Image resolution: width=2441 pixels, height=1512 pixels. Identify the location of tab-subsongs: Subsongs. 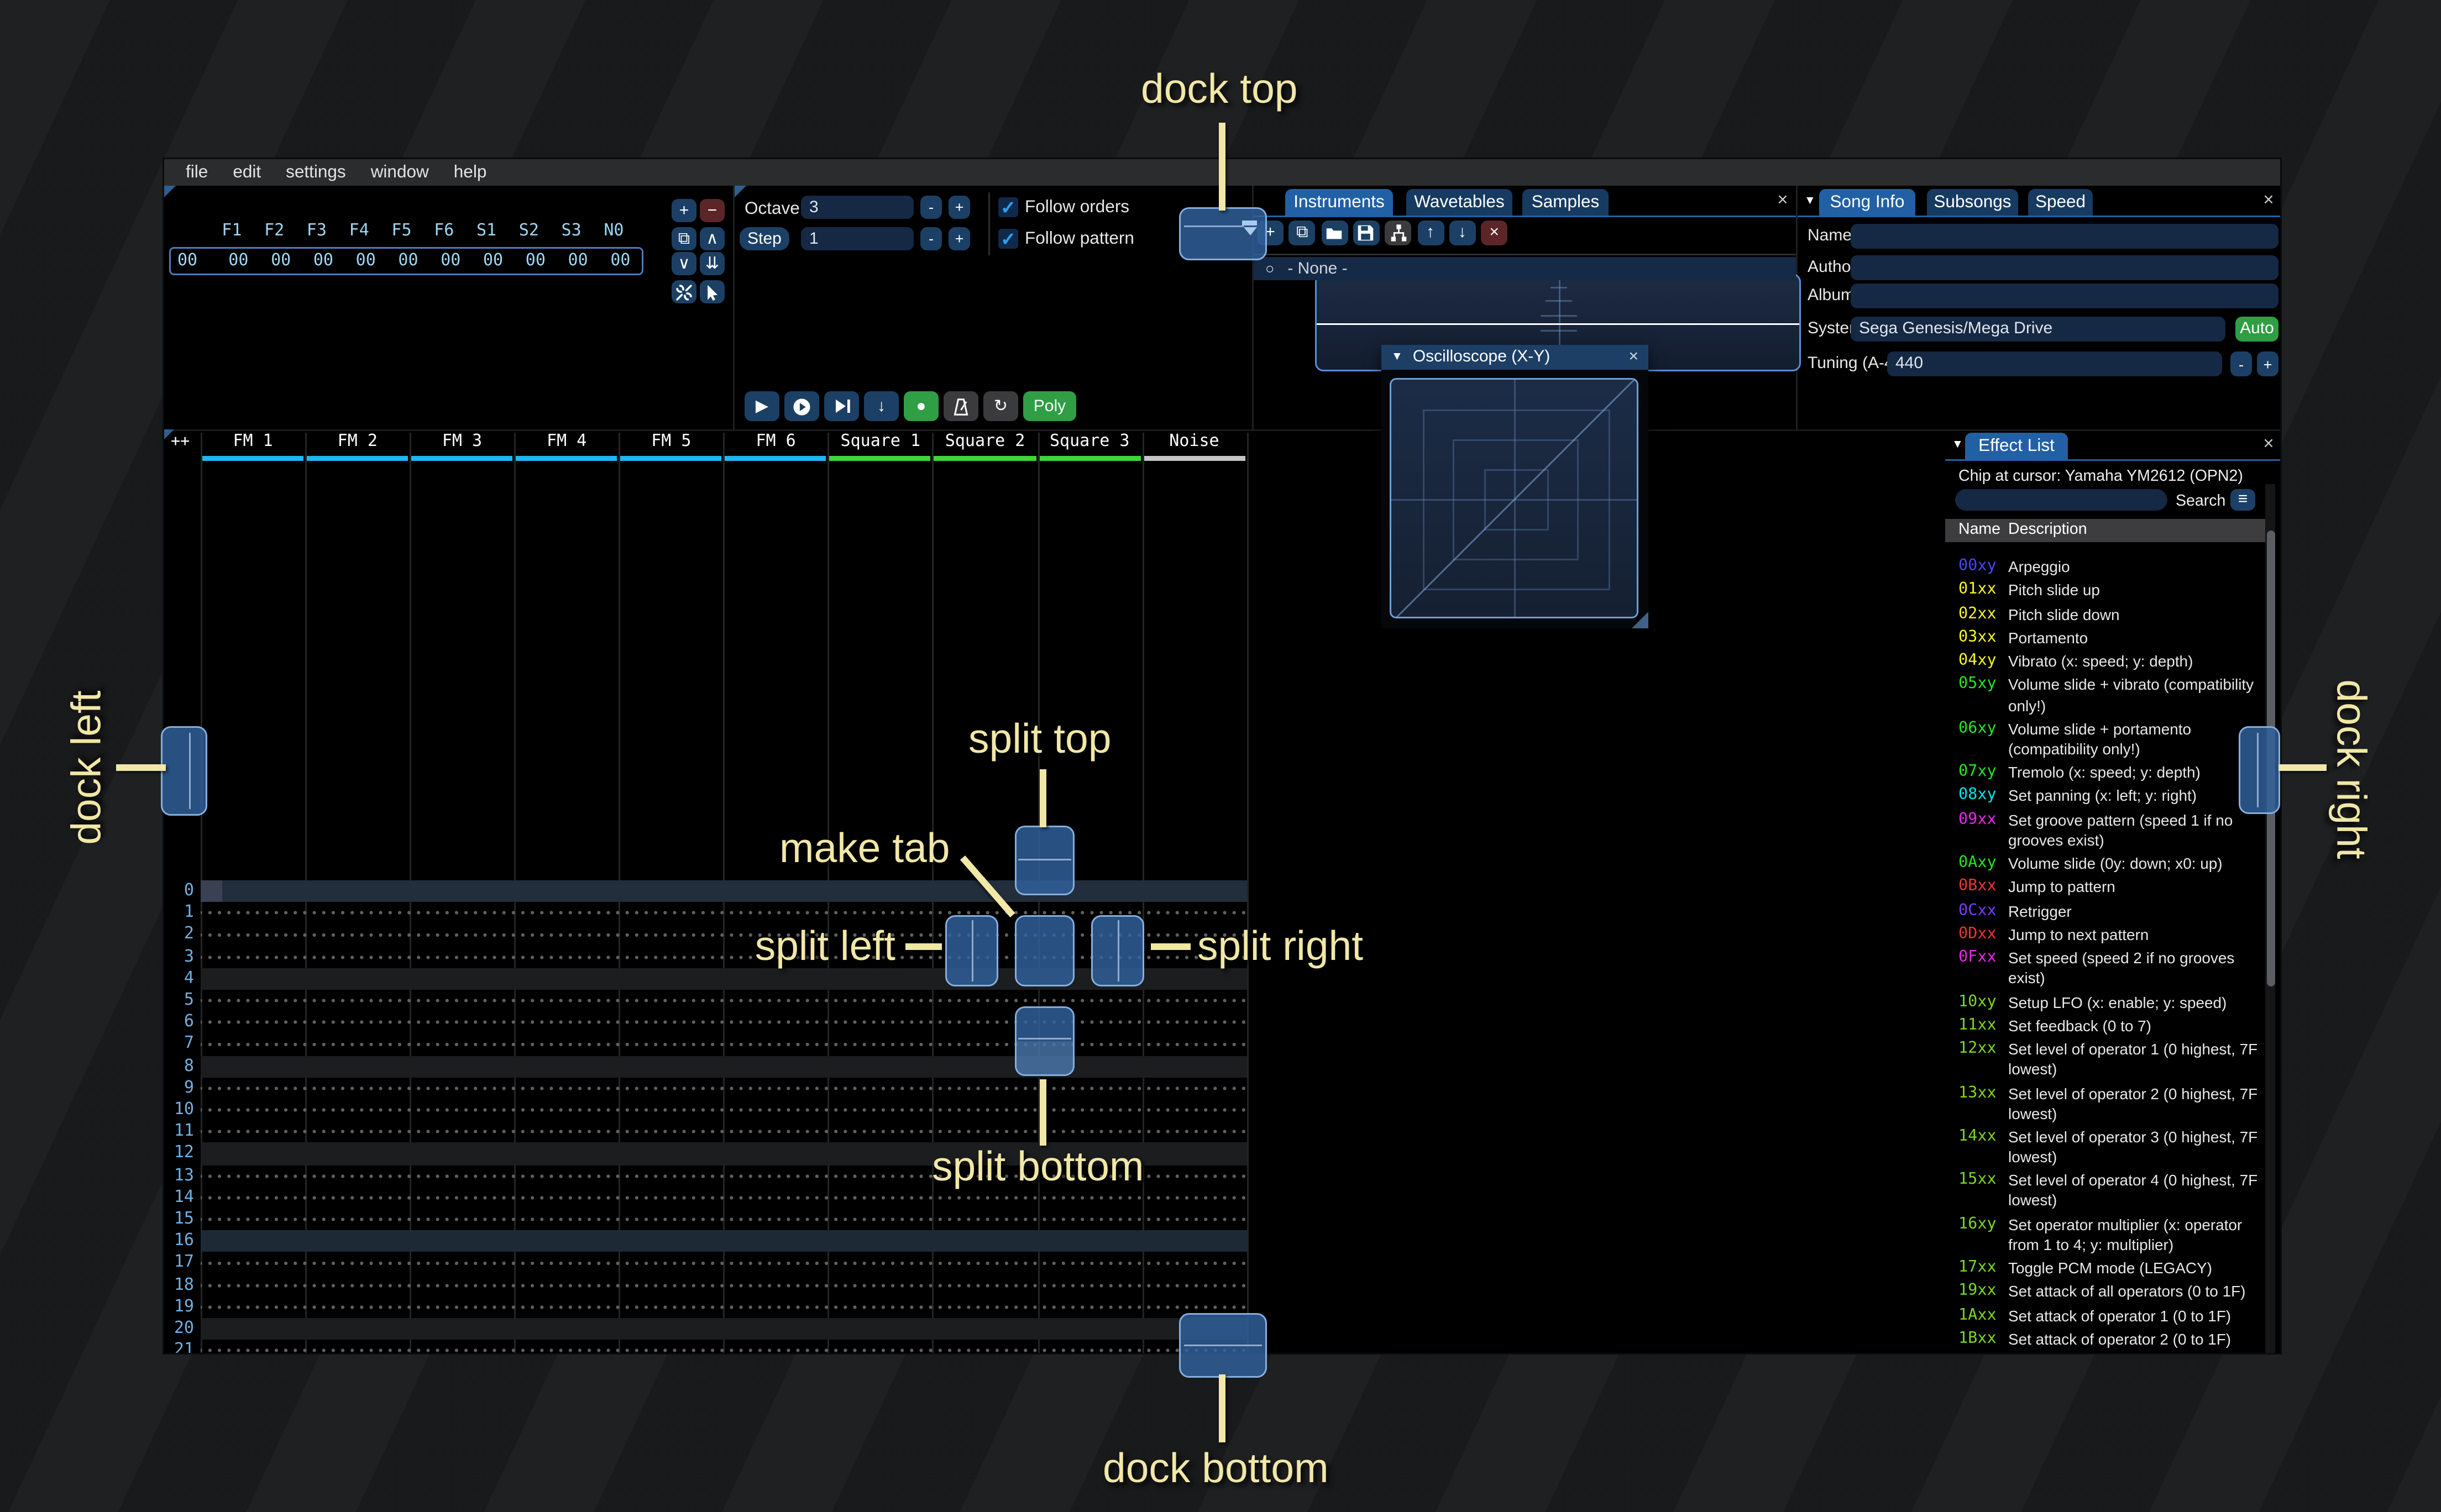
(1972, 203).